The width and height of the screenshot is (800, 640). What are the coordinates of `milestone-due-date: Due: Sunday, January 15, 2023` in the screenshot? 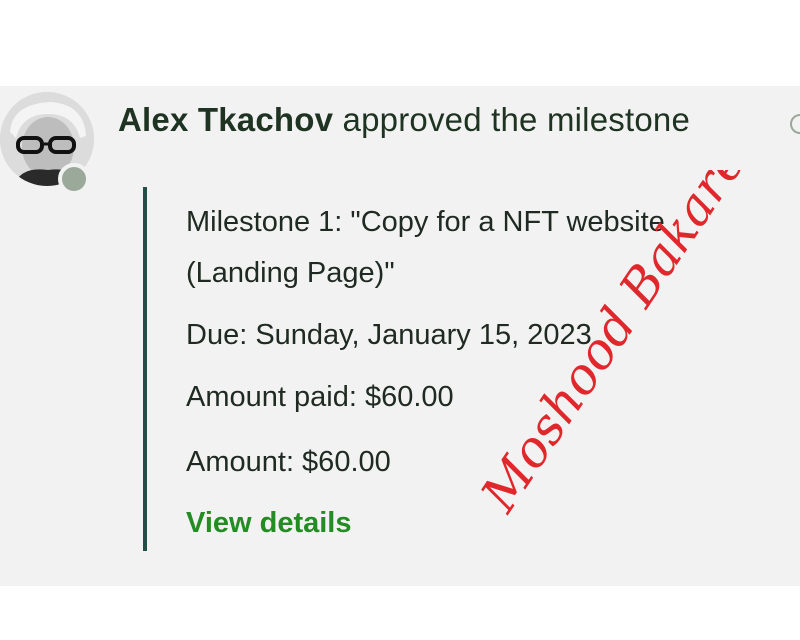 It's located at (389, 335).